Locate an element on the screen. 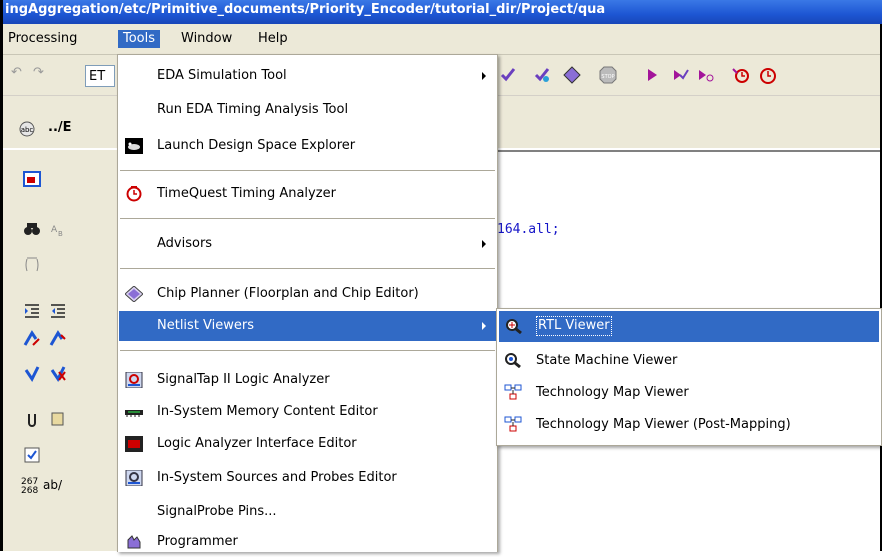 The image size is (882, 557). undo-icon: ↶ is located at coordinates (20, 74).